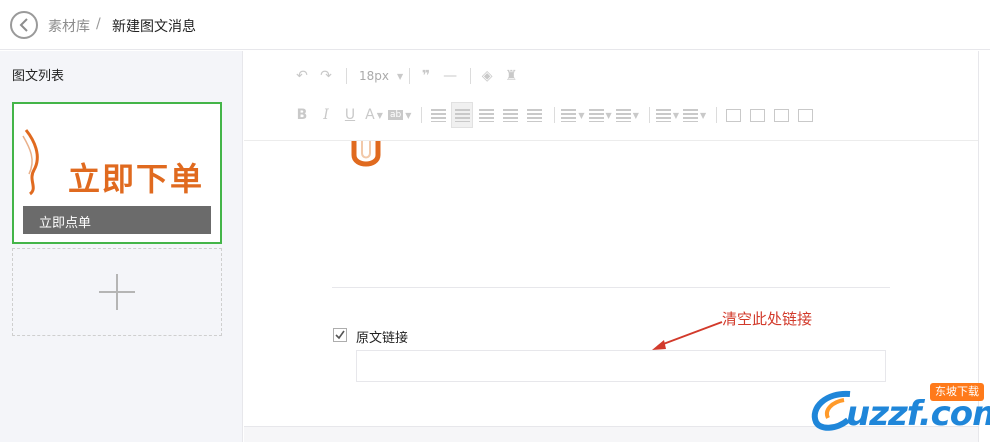 The image size is (990, 442). I want to click on indent-icon, so click(438, 115).